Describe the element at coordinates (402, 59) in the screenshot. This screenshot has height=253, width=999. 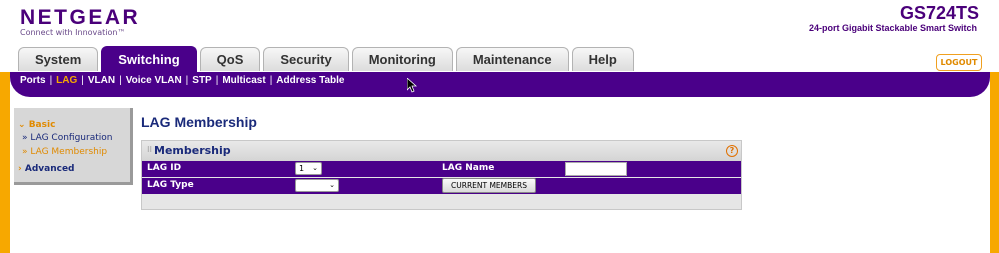
I see `tab-monitoring: Monitoring` at that location.